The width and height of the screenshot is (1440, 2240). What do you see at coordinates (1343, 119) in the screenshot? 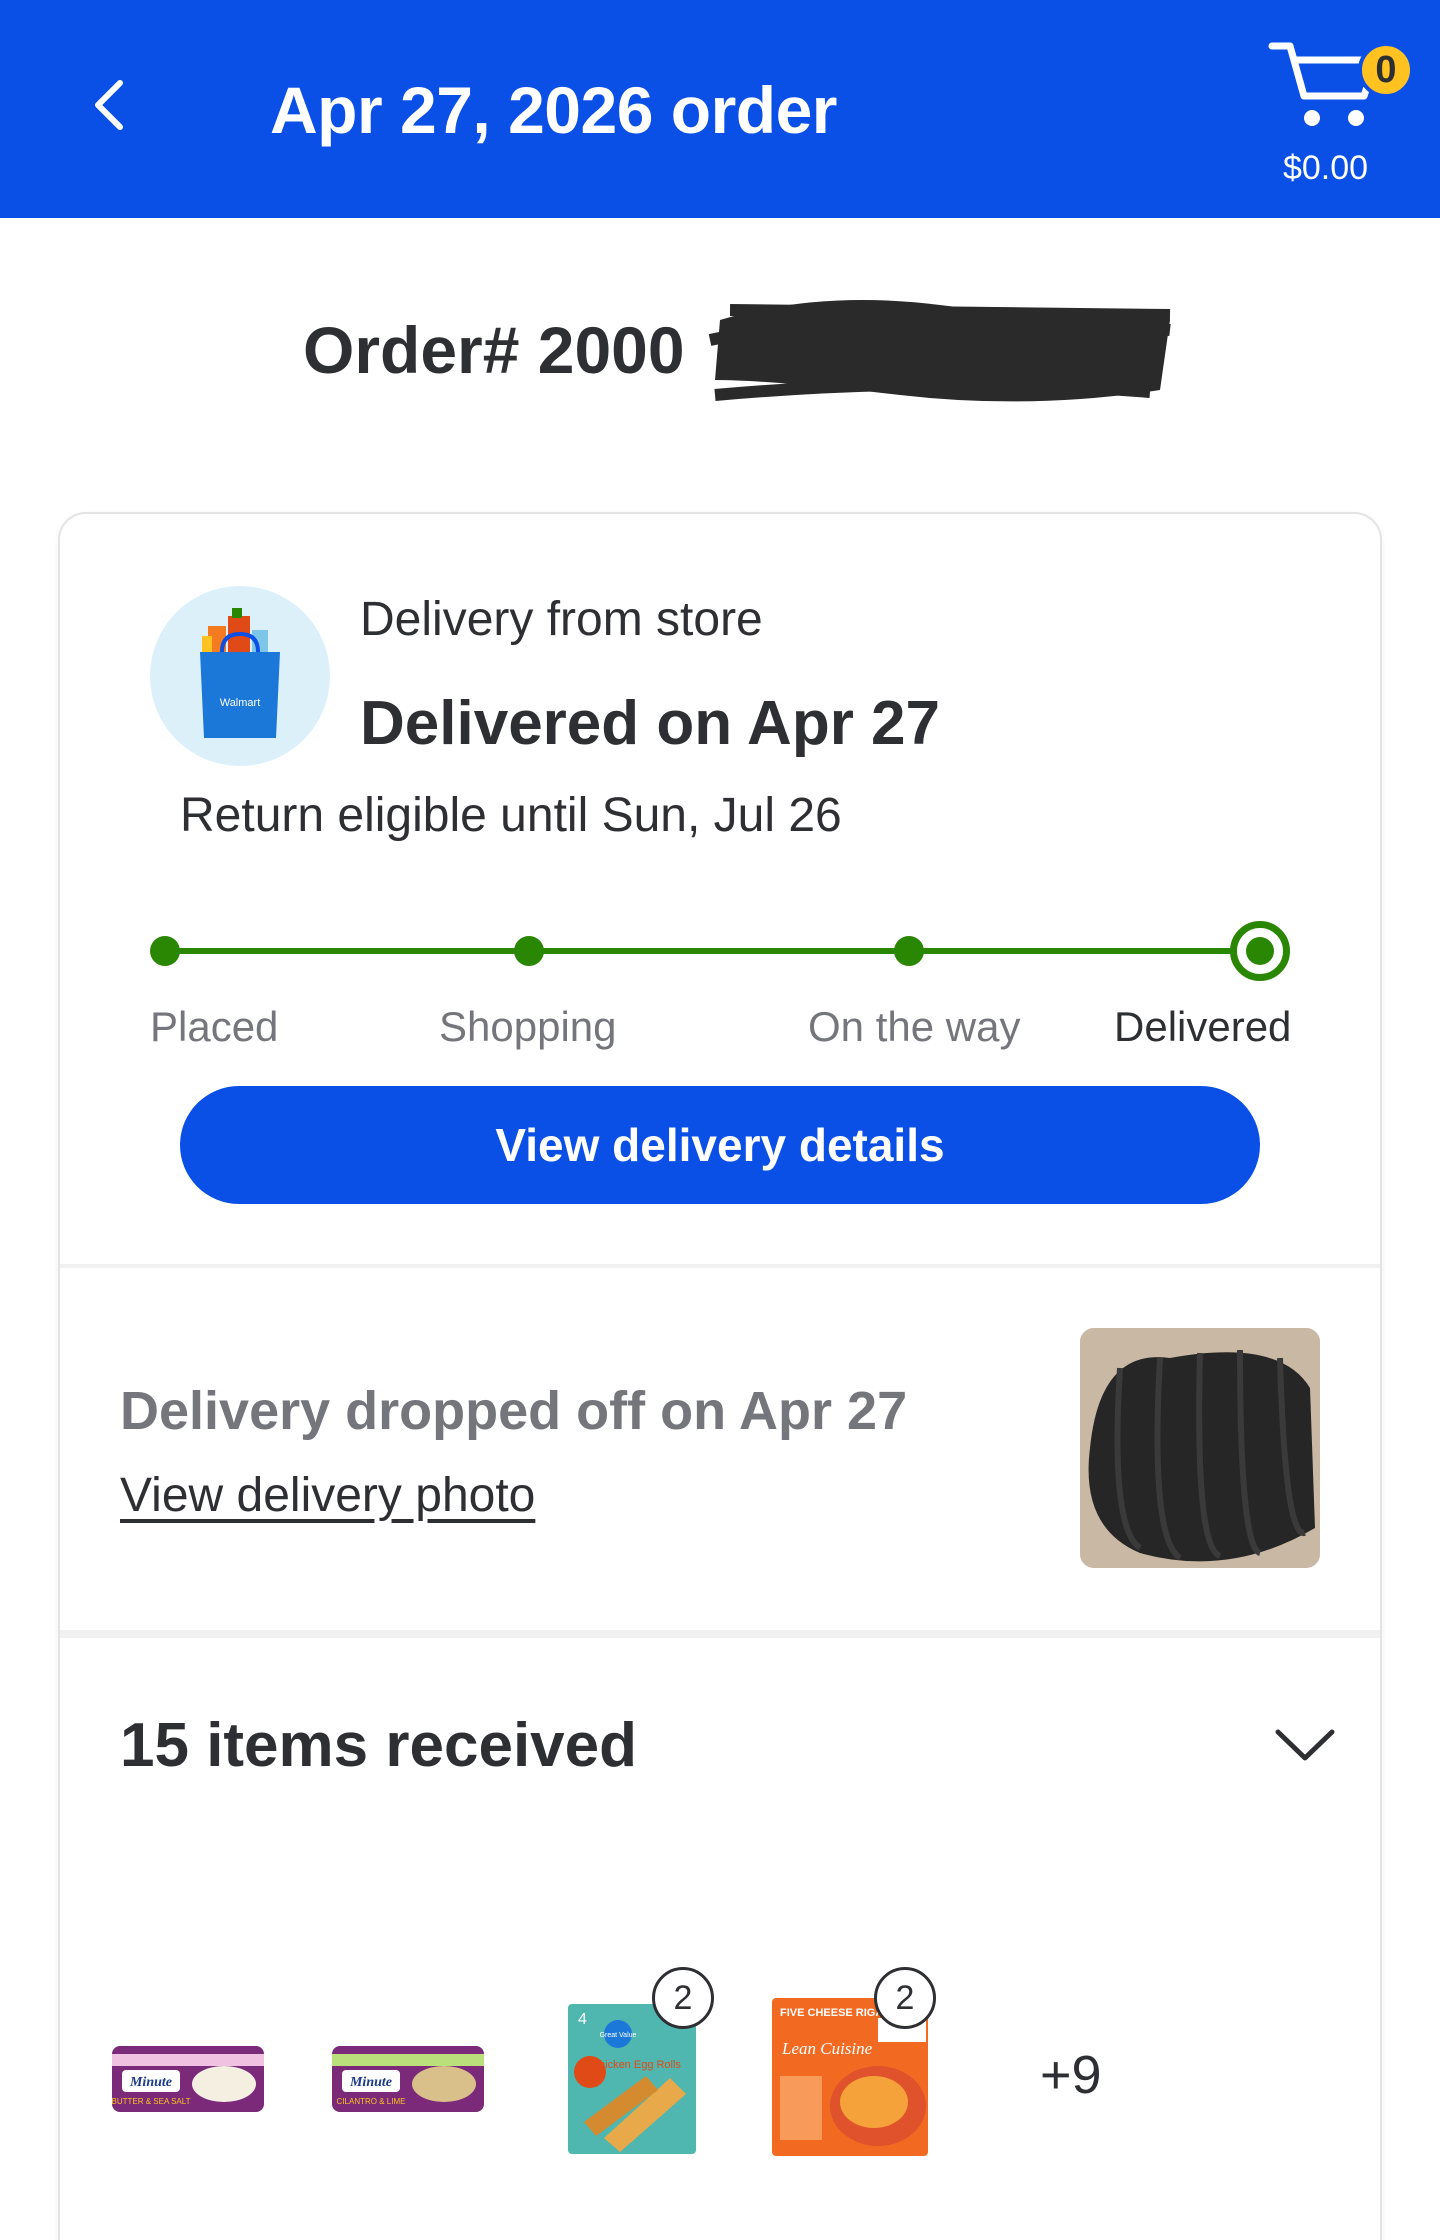
I see `cart-button: 0 $0.00` at bounding box center [1343, 119].